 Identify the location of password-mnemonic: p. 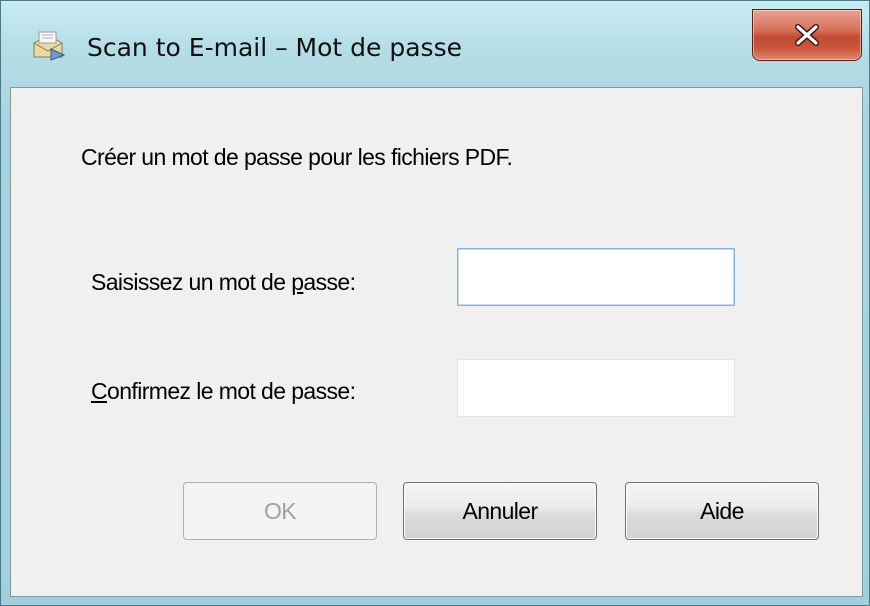
(297, 282).